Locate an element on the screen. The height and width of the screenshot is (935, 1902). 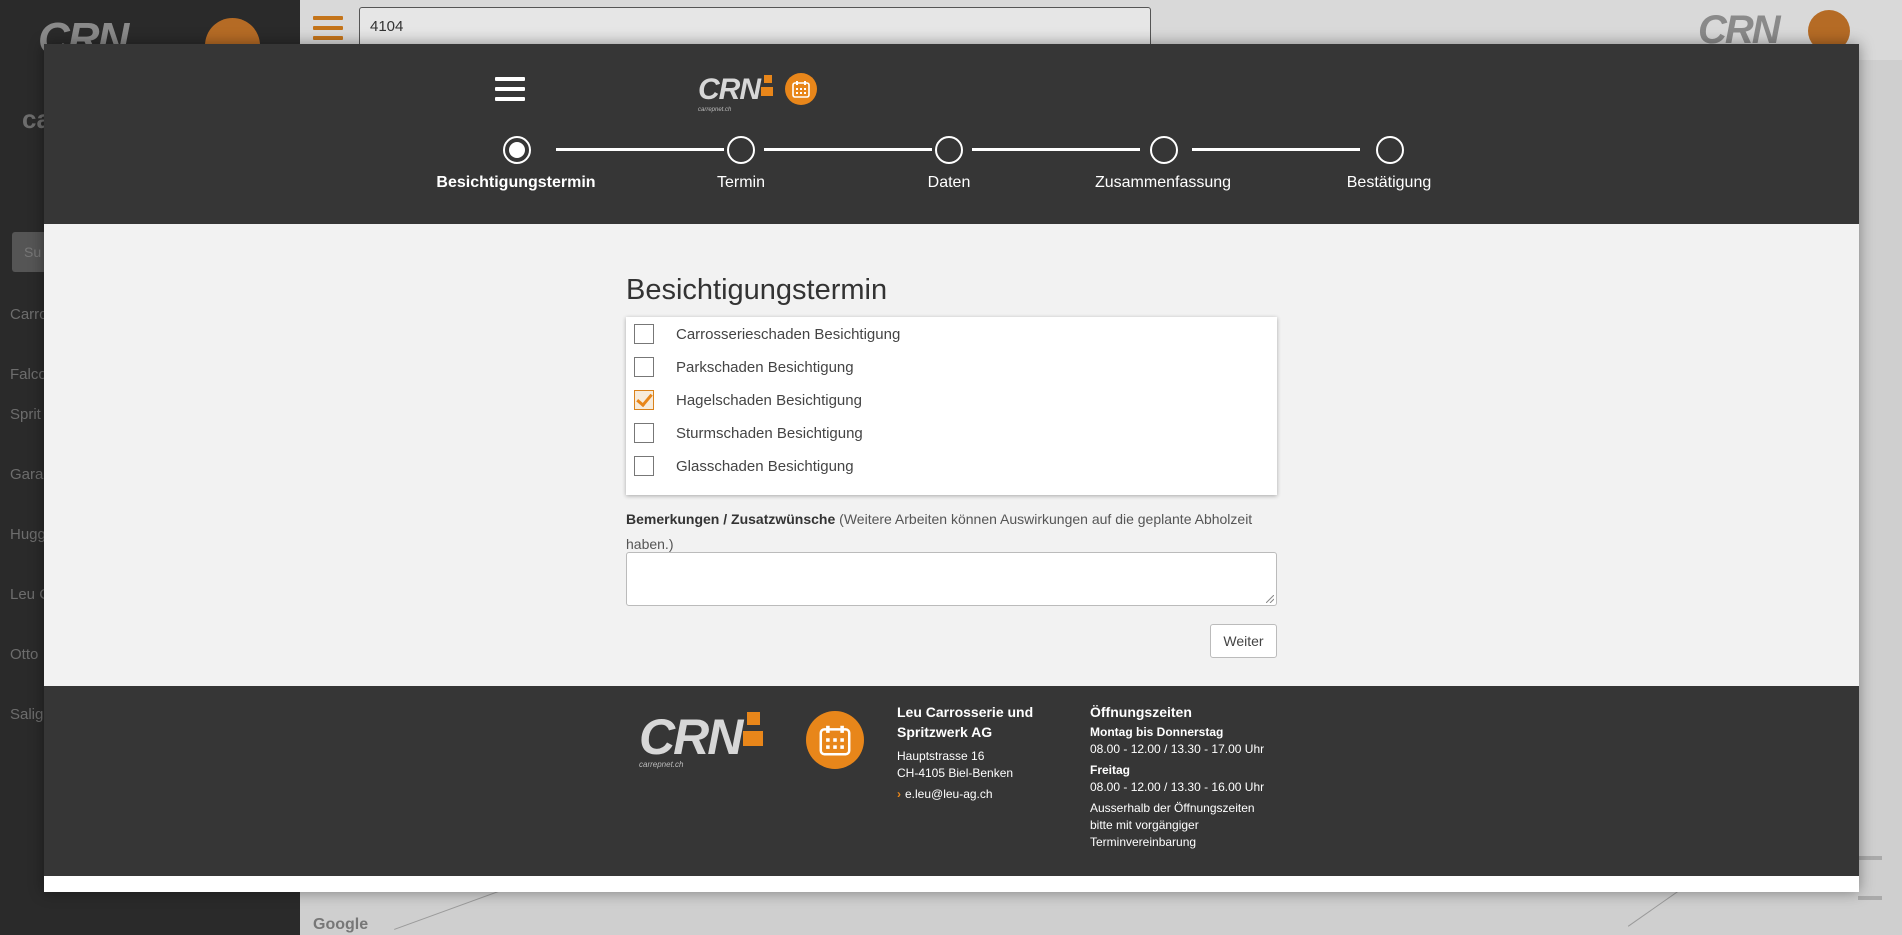
option-sturmschaden: Sturmschaden Besichtigung is located at coordinates (748, 433).